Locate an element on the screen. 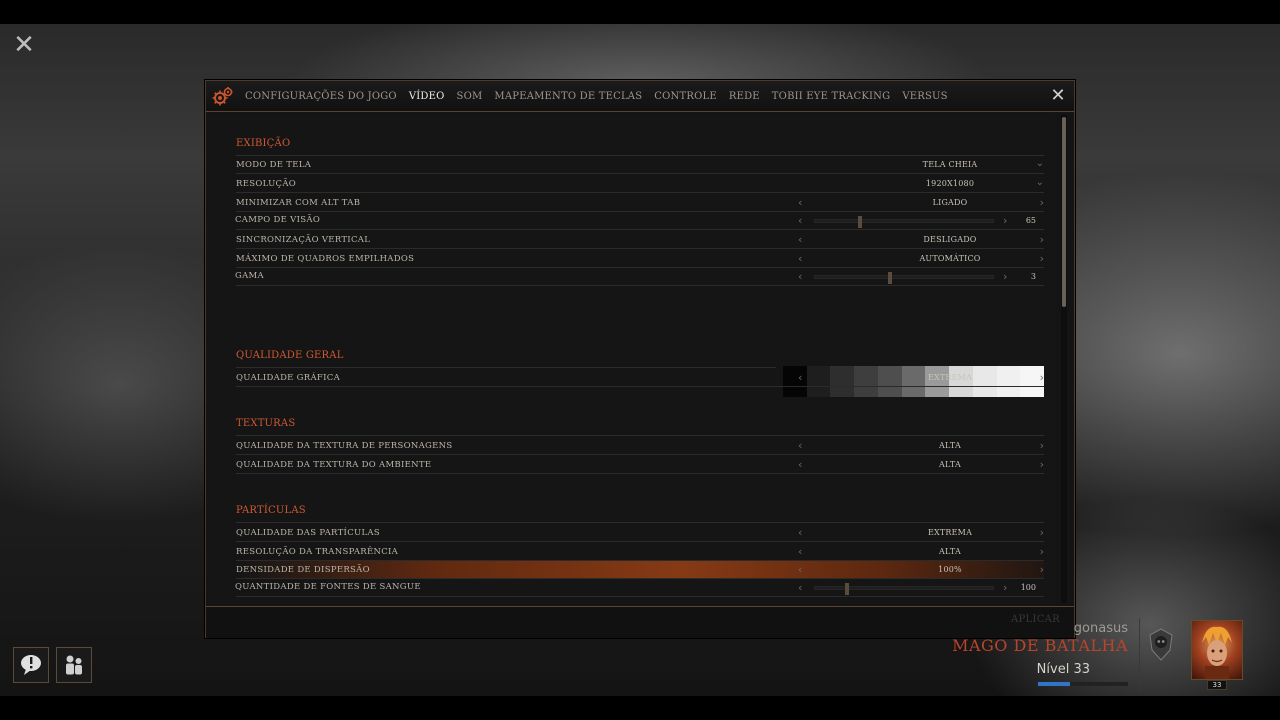  close-menu-icon: ✕ is located at coordinates (24, 45).